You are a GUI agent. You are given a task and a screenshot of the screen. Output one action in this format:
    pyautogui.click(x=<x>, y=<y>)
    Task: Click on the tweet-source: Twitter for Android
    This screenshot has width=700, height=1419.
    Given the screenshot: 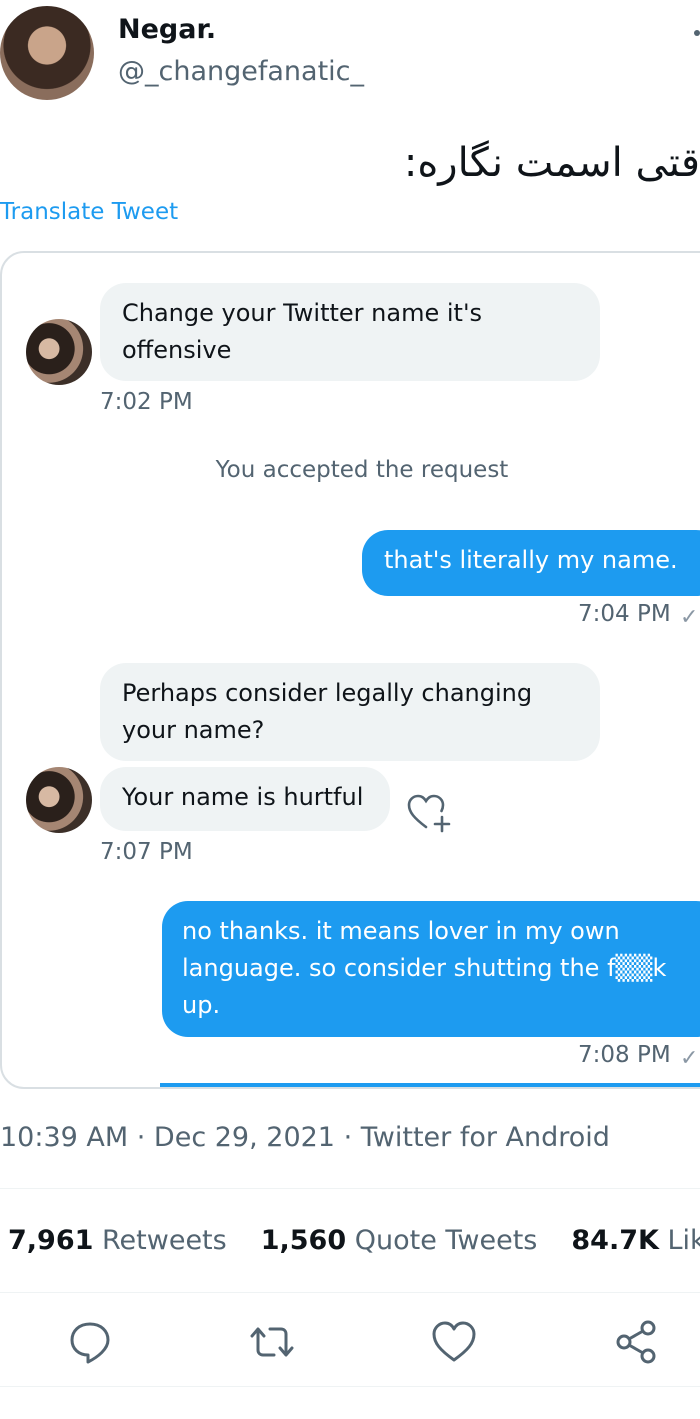 What is the action you would take?
    pyautogui.click(x=485, y=1137)
    